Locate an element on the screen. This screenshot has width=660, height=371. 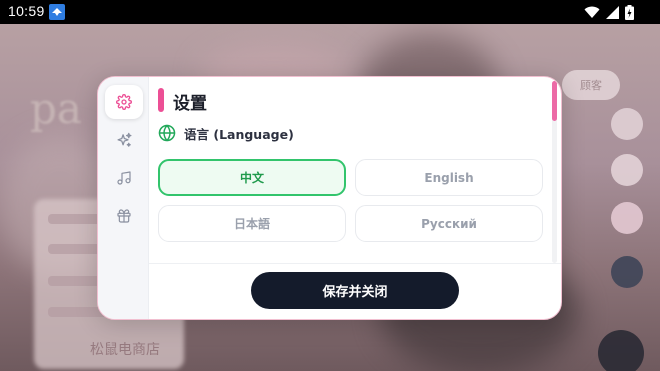
scrollbar is located at coordinates (554, 172).